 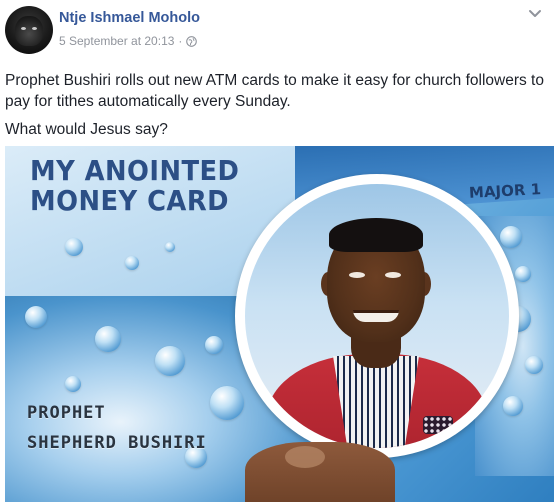 I want to click on avatar, so click(x=29, y=30).